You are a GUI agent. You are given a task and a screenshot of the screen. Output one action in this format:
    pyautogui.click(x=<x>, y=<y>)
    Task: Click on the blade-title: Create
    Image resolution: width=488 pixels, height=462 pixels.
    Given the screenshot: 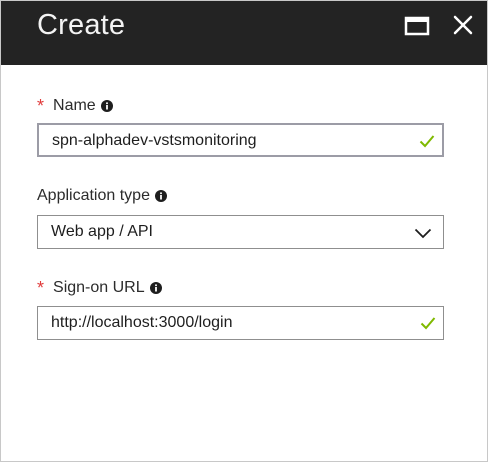 What is the action you would take?
    pyautogui.click(x=81, y=25)
    